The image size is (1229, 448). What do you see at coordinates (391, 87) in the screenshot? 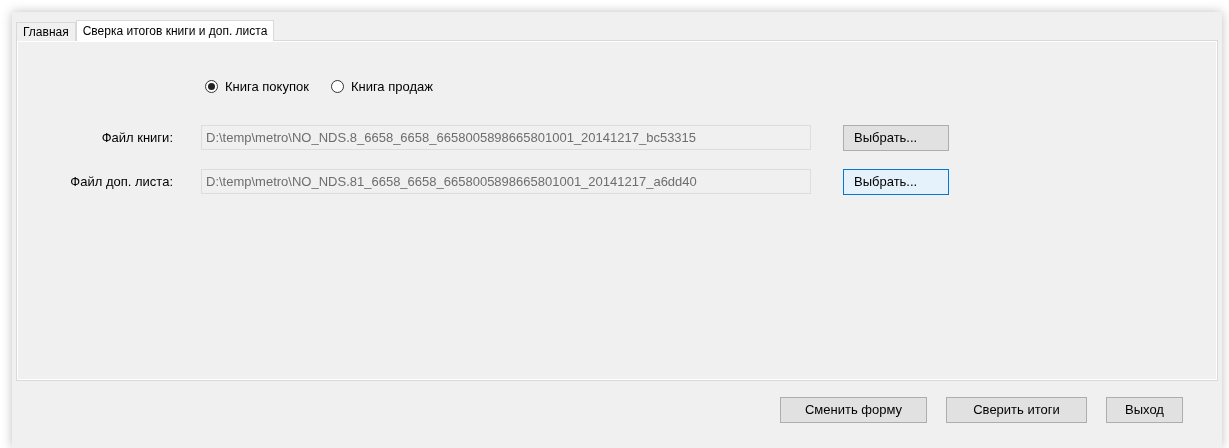
I see `radio-label: Книга продаж` at bounding box center [391, 87].